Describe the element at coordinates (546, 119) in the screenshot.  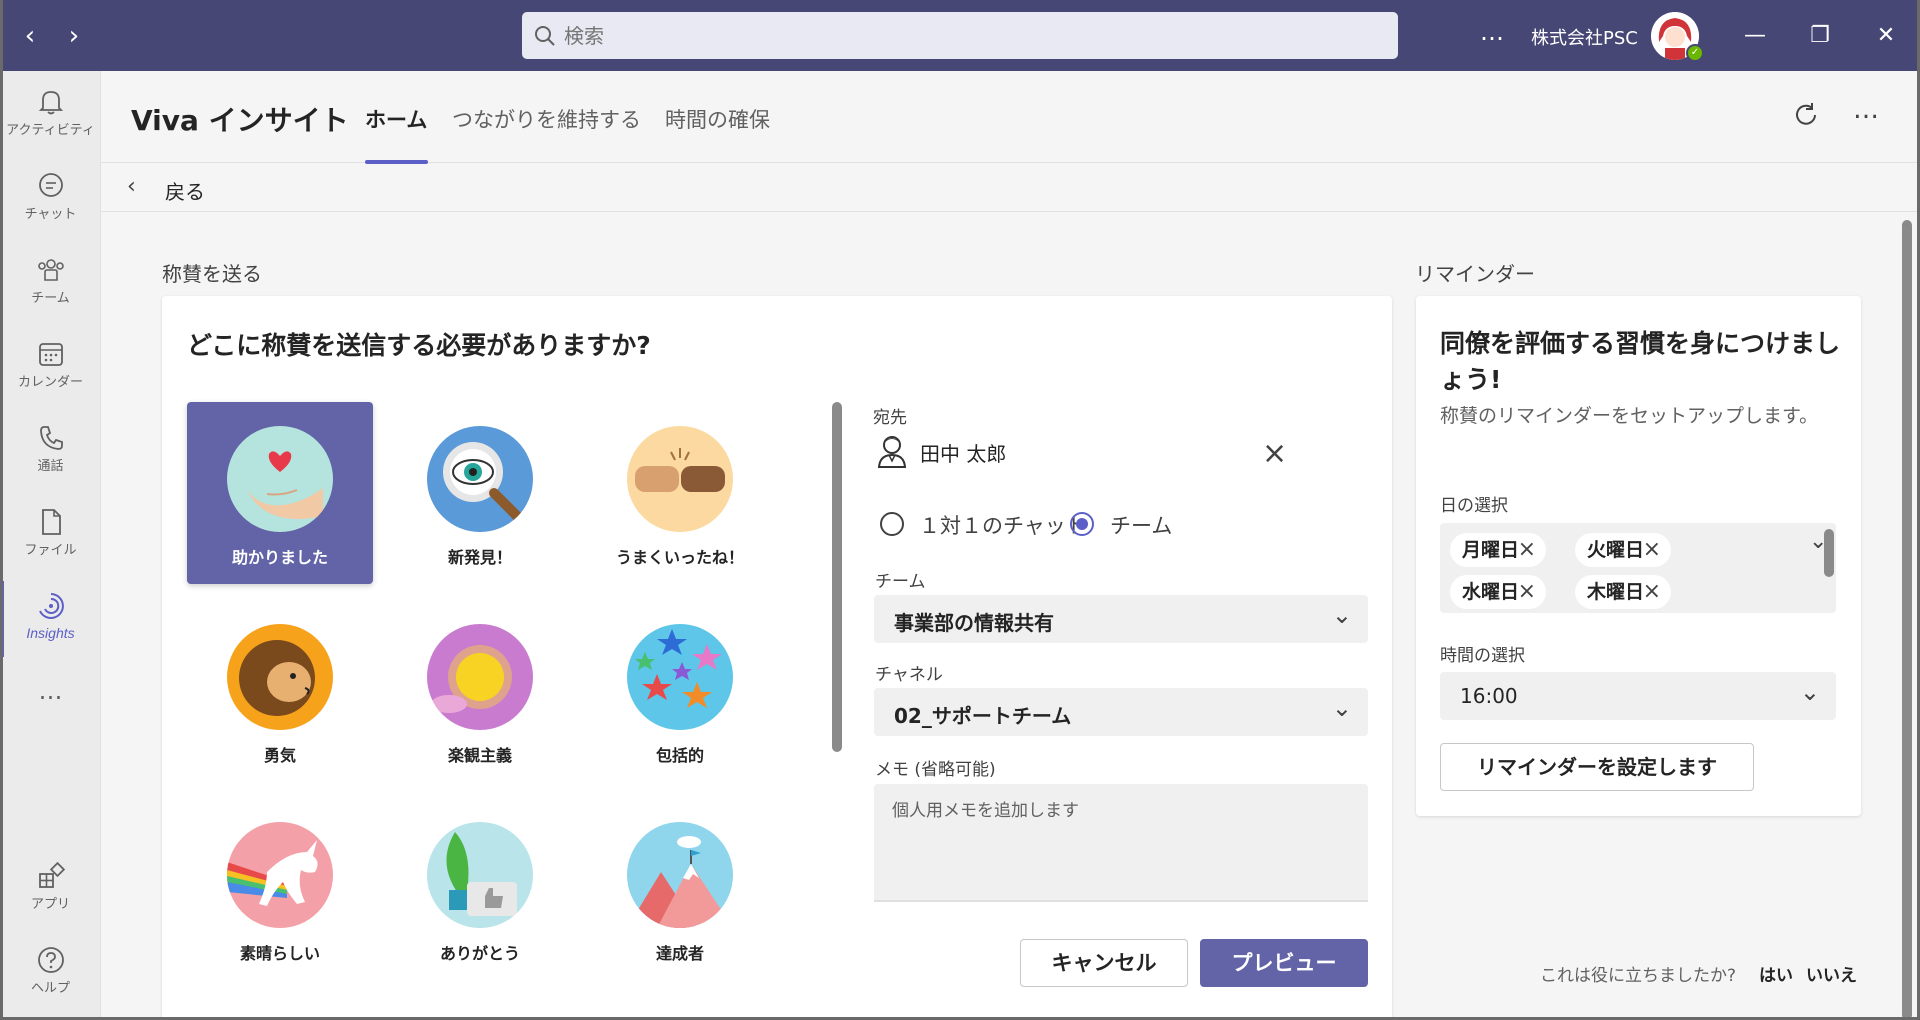
I see `tab-stay-connected: つながりを維持する` at that location.